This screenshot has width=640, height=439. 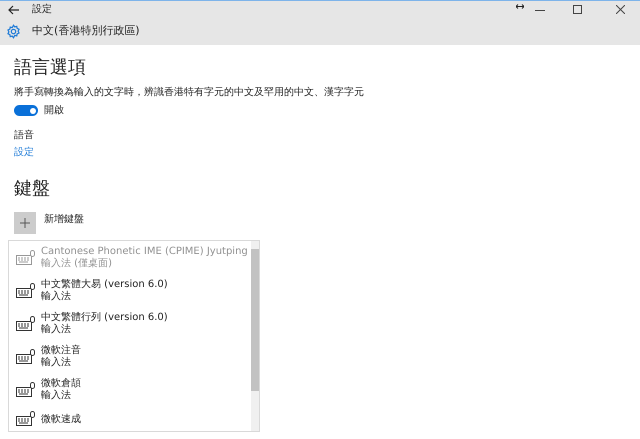 What do you see at coordinates (50, 68) in the screenshot?
I see `section-heading: 語言選項` at bounding box center [50, 68].